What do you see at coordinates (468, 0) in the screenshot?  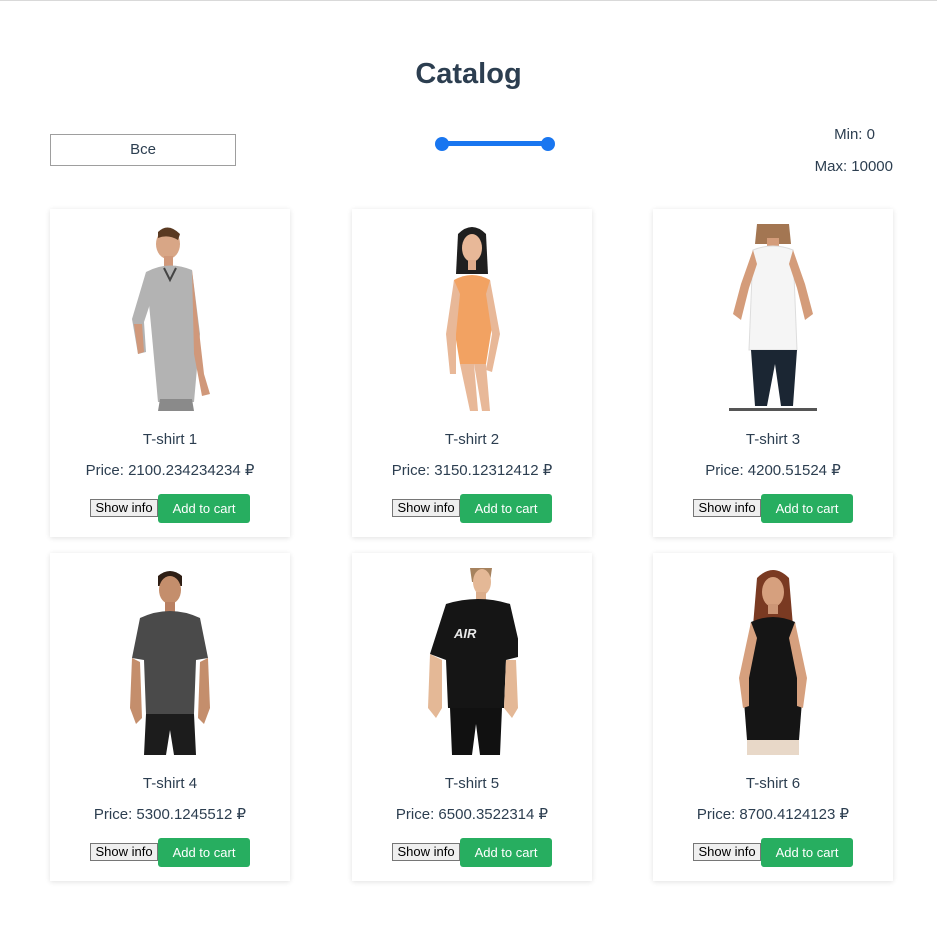 I see `top-divider` at bounding box center [468, 0].